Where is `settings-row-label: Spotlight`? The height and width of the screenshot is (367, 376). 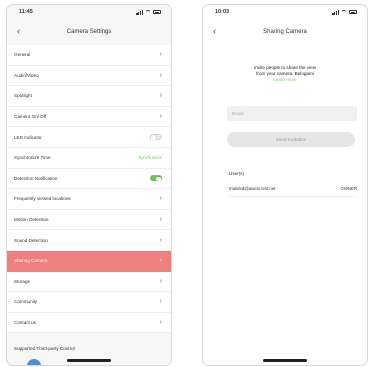 settings-row-label: Spotlight is located at coordinates (23, 96).